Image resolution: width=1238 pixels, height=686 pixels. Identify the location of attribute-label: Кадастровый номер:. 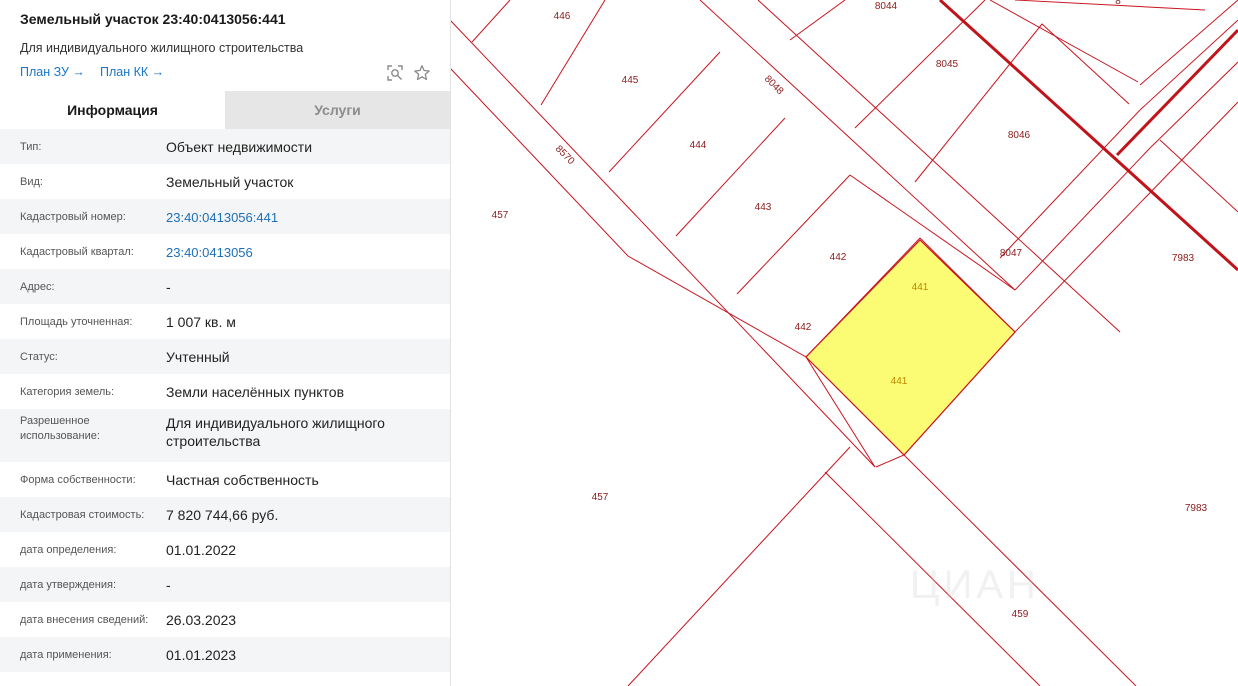
(73, 217).